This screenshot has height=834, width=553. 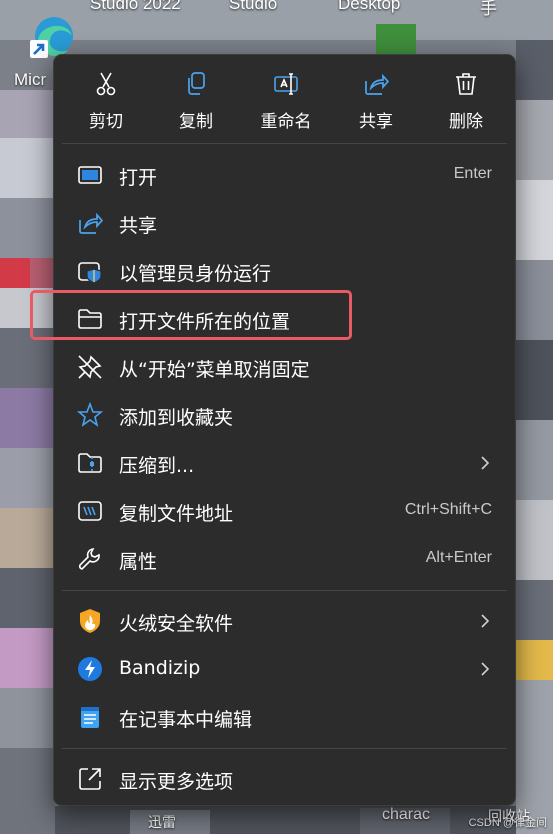 I want to click on open-window-icon, so click(x=90, y=175).